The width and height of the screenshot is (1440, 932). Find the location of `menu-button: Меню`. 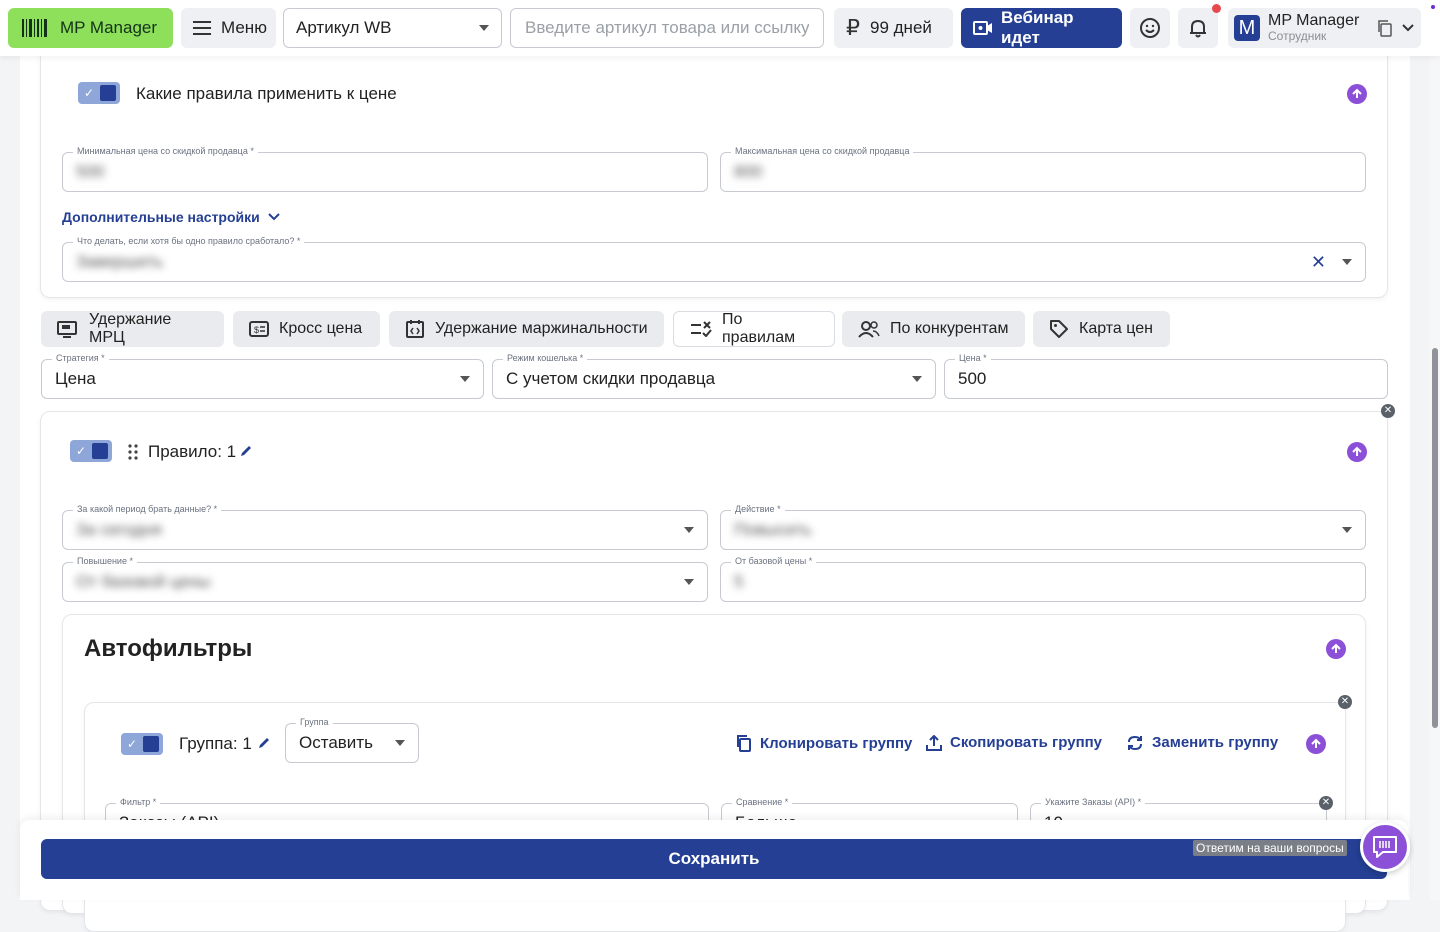

menu-button: Меню is located at coordinates (228, 28).